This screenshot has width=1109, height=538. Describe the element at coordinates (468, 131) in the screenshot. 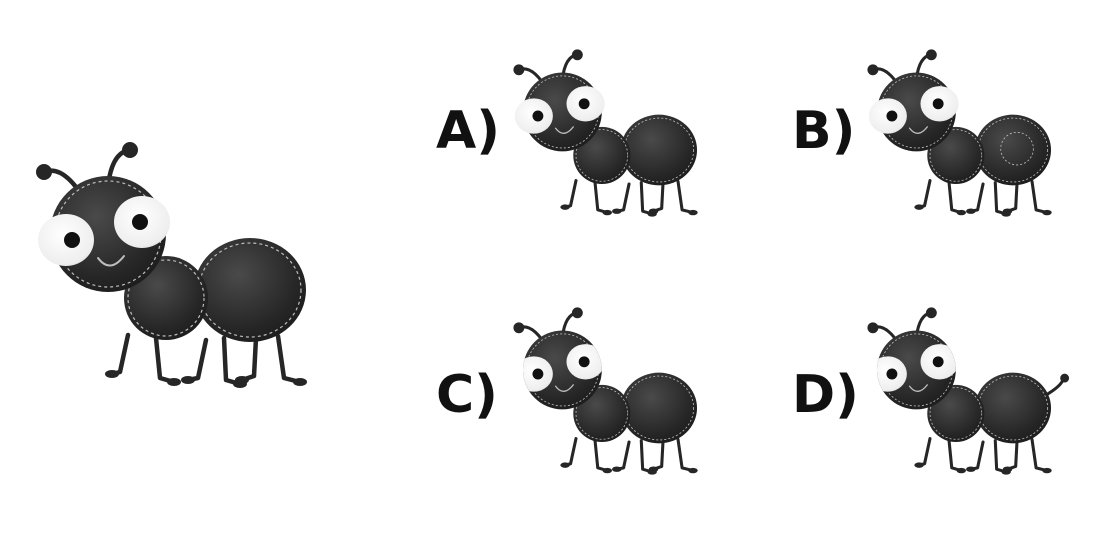

I see `option-label-a: A)` at that location.